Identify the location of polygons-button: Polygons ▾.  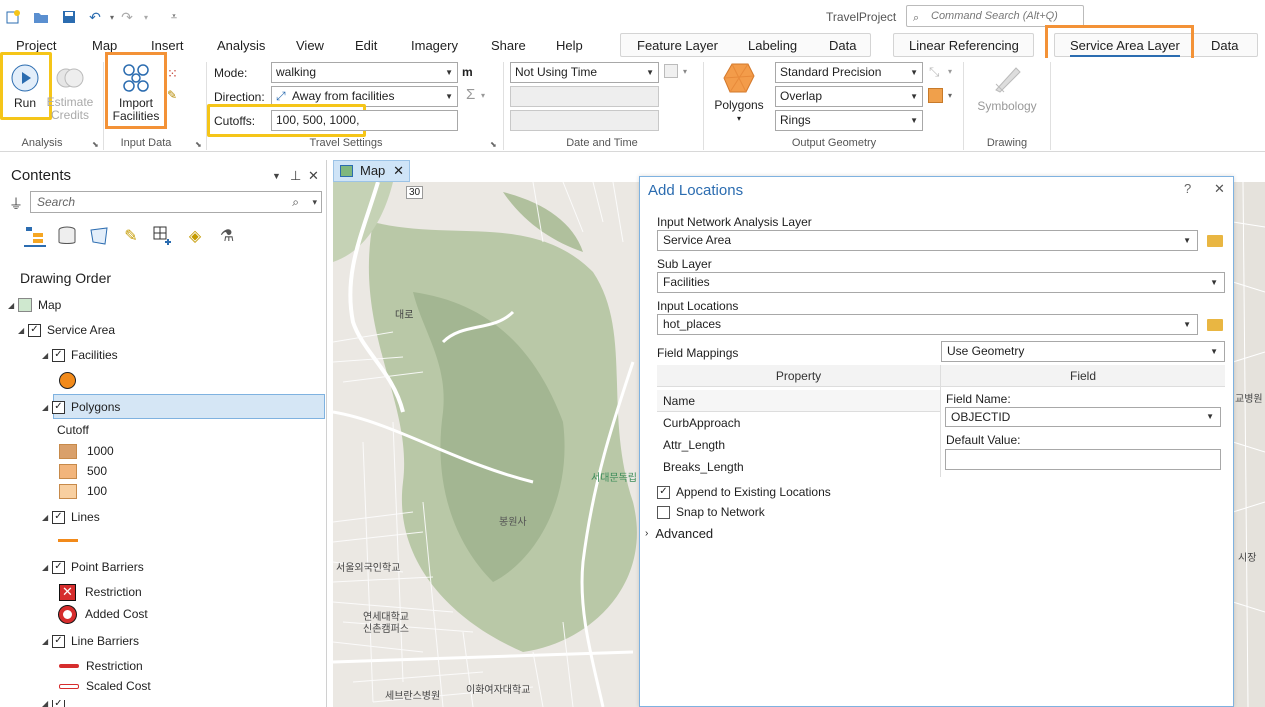
(739, 93).